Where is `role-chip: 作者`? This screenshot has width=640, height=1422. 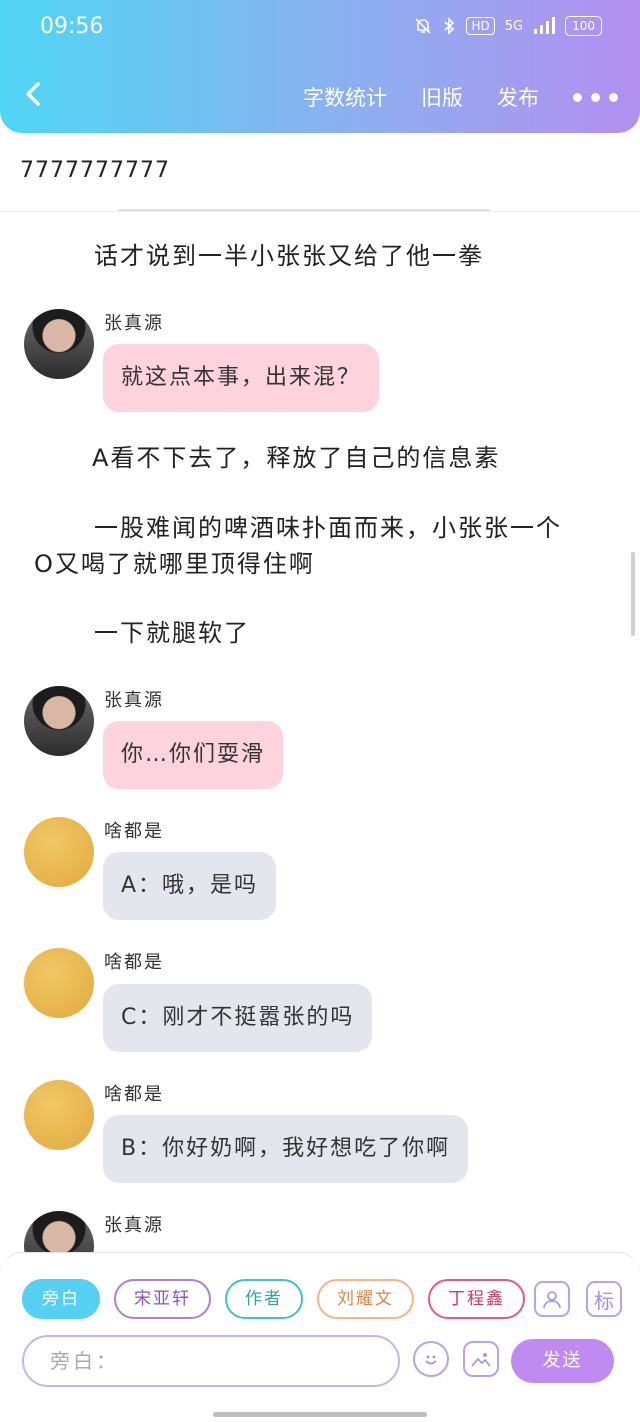
role-chip: 作者 is located at coordinates (264, 1299).